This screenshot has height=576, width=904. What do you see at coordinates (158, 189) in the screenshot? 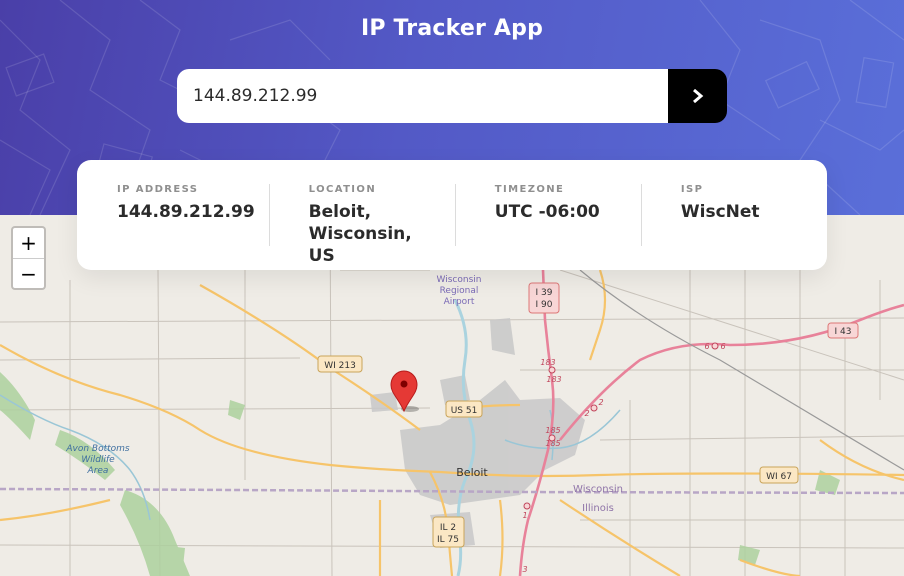
I see `ip-address-label: IP ADDRESS` at bounding box center [158, 189].